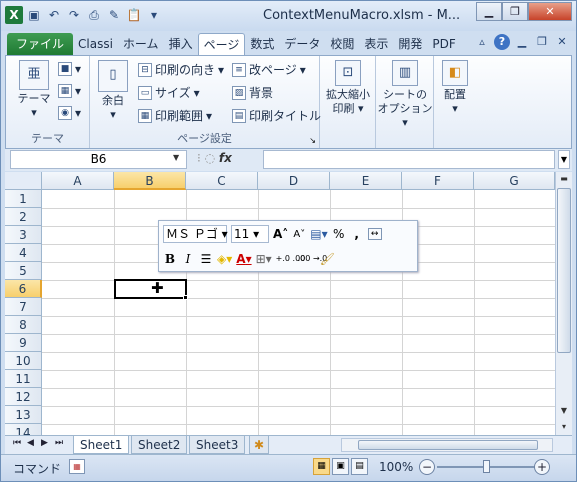  I want to click on expand-formula-icon: ▼, so click(564, 159).